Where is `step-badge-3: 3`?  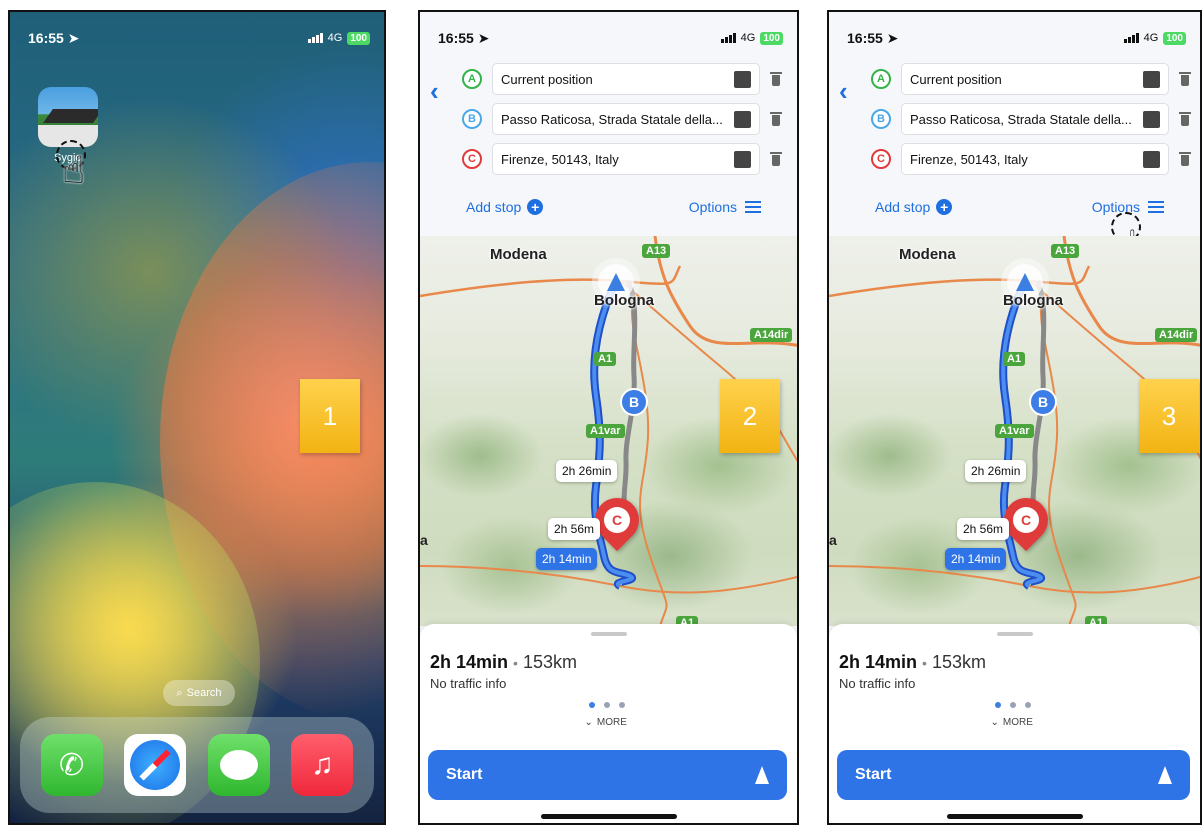
step-badge-3: 3 is located at coordinates (1169, 416).